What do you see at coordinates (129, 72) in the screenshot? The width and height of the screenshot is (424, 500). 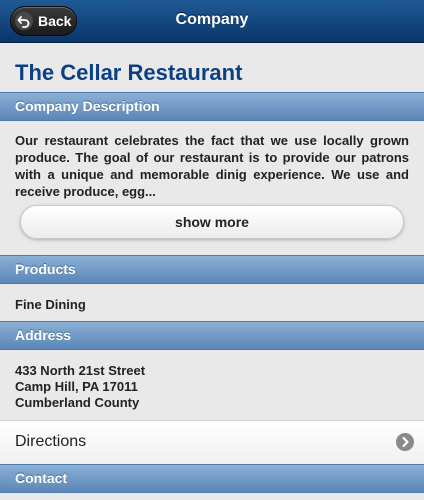 I see `company-name: The Cellar Restaurant` at bounding box center [129, 72].